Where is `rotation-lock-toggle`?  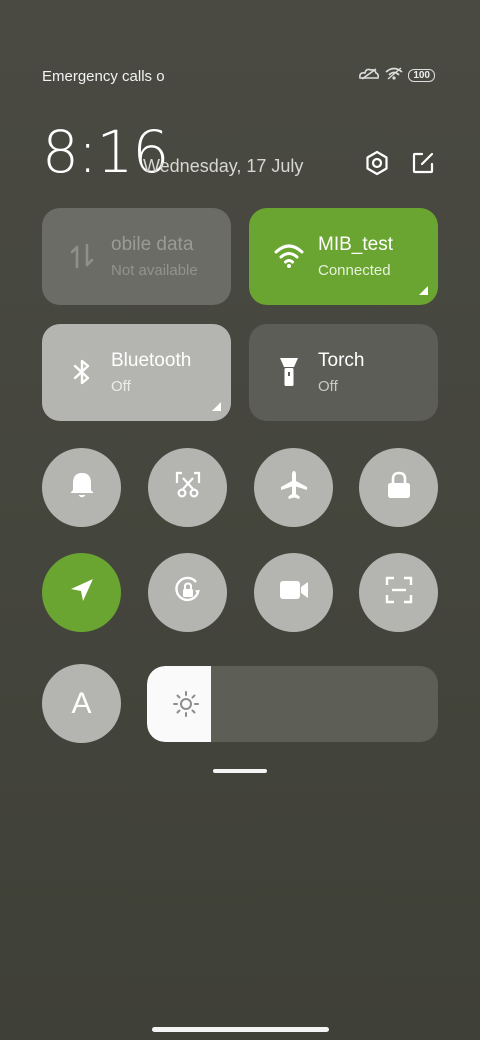
rotation-lock-toggle is located at coordinates (187, 592).